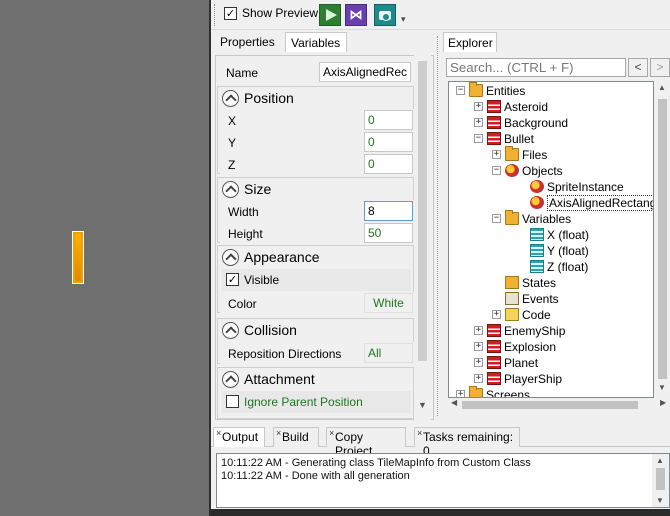 The image size is (670, 516). I want to click on name-field: AxisAlignedRec, so click(365, 72).